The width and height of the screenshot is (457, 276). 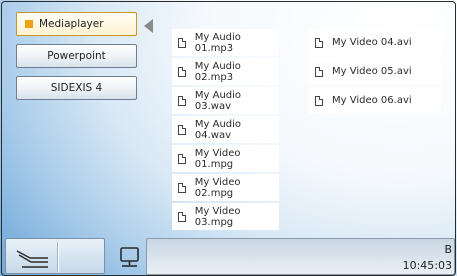 I want to click on file-name: My Audio 04.wav, so click(x=218, y=129).